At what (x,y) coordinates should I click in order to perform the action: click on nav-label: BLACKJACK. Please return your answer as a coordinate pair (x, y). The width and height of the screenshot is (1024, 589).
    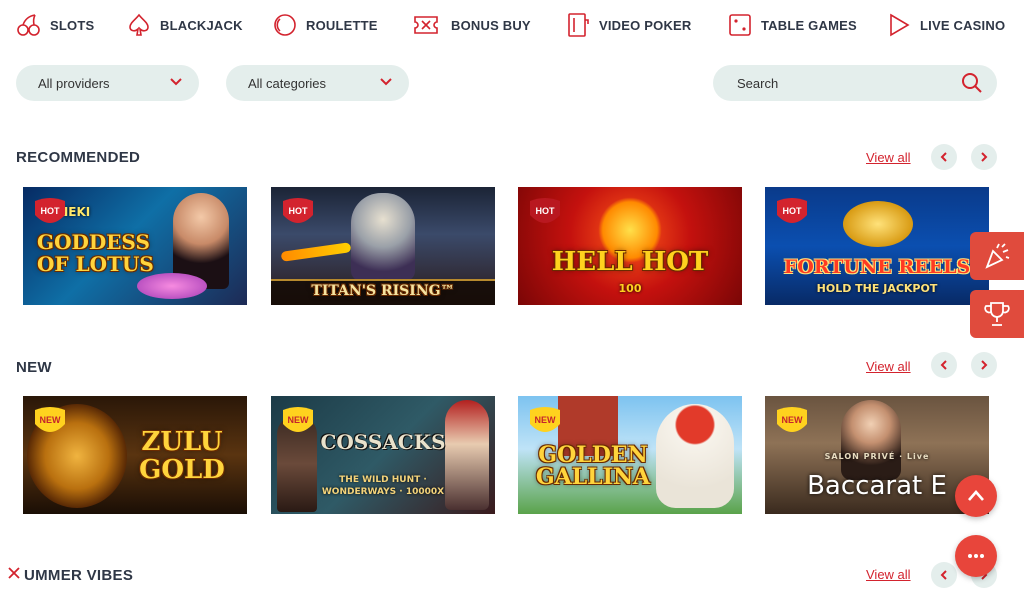
    Looking at the image, I should click on (201, 25).